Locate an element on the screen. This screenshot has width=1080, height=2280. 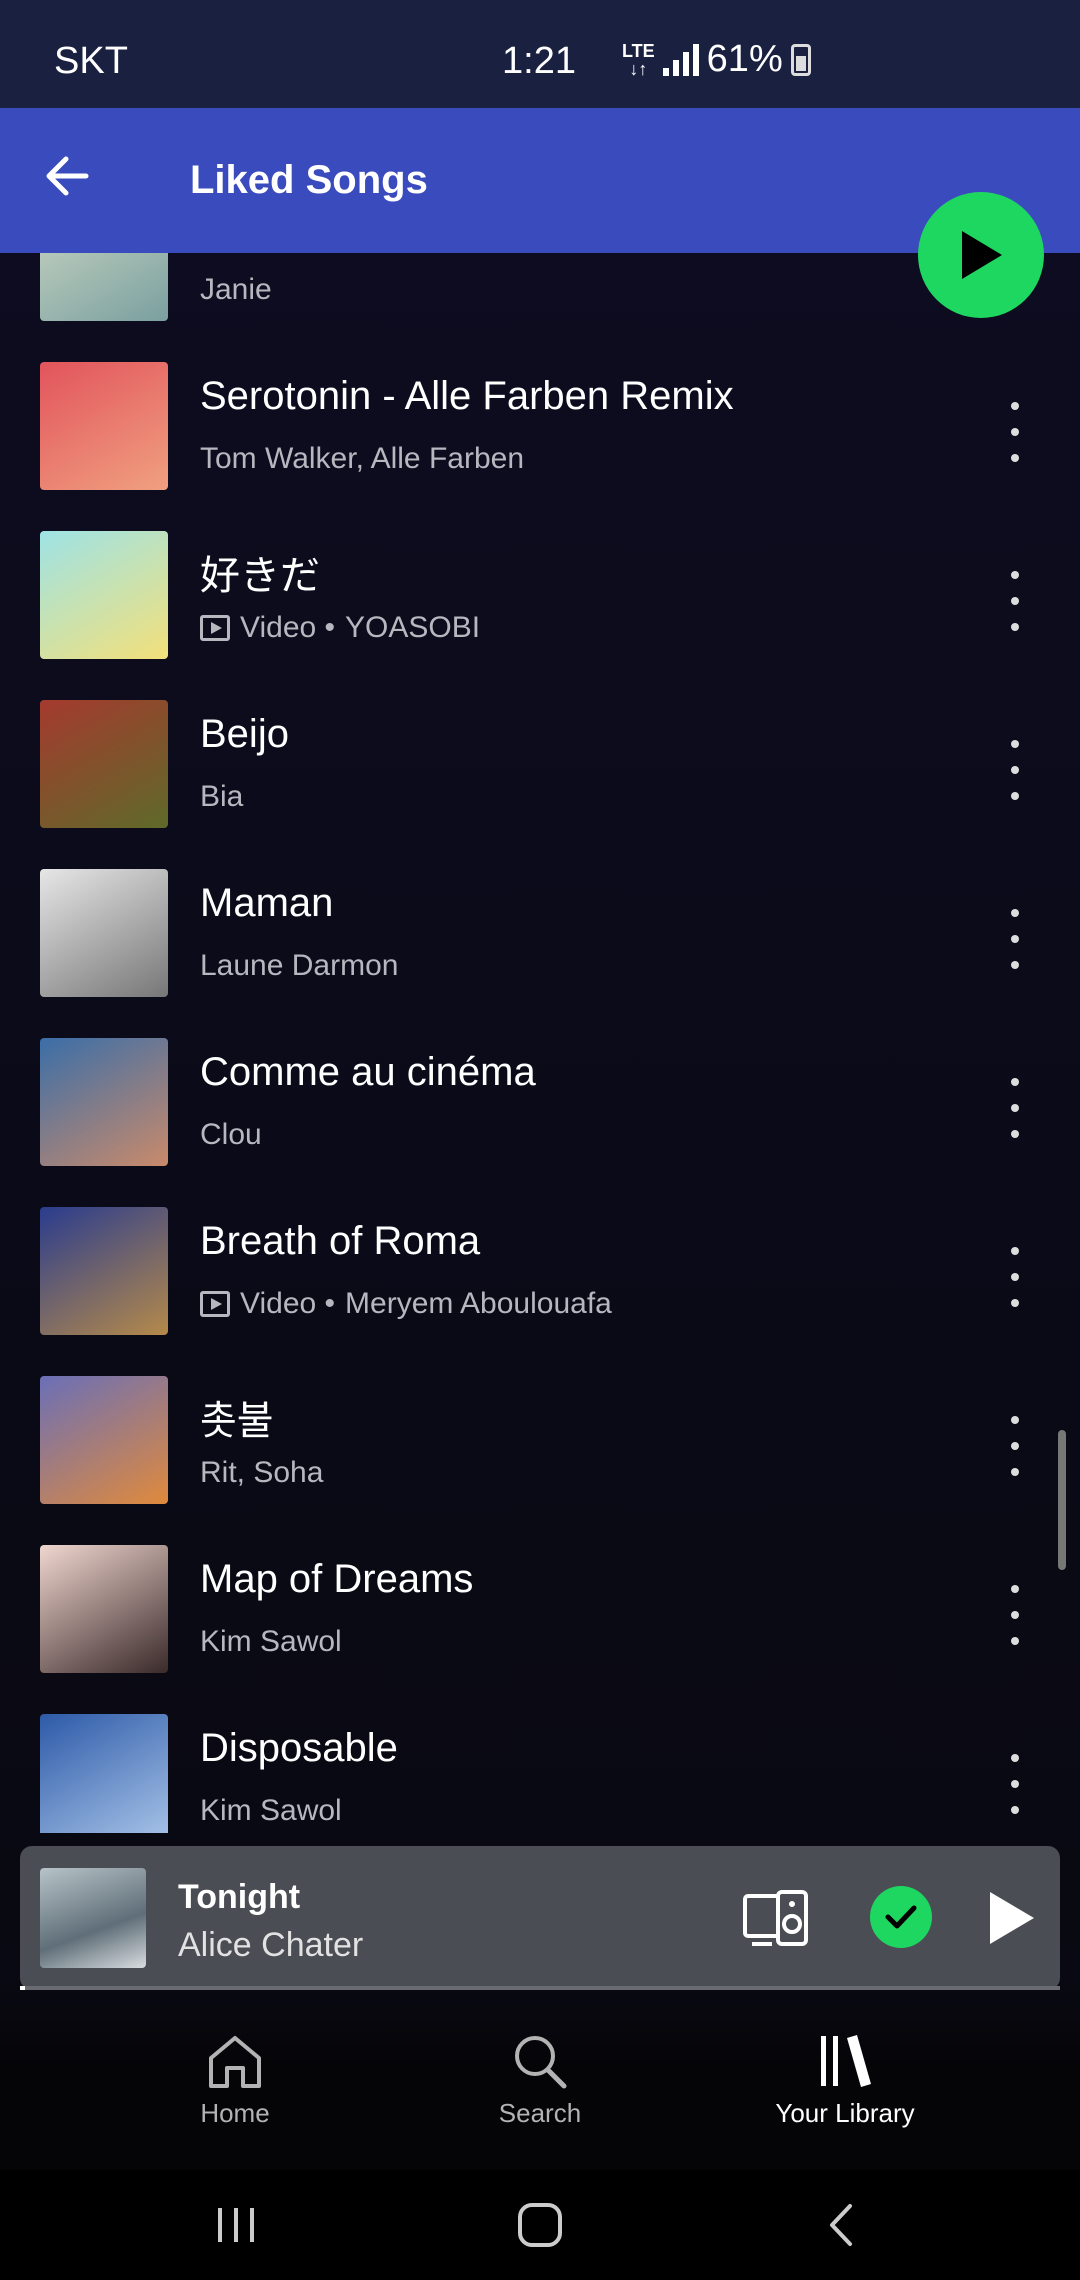
song-artist: Rit, Soha is located at coordinates (262, 1472).